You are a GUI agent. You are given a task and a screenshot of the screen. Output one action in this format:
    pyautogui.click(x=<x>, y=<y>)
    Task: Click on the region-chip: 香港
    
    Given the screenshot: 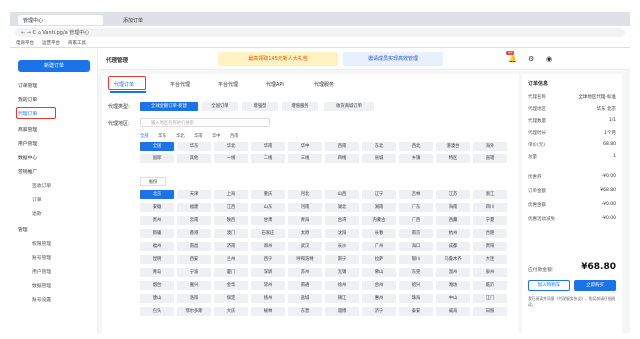 What is the action you would take?
    pyautogui.click(x=194, y=233)
    